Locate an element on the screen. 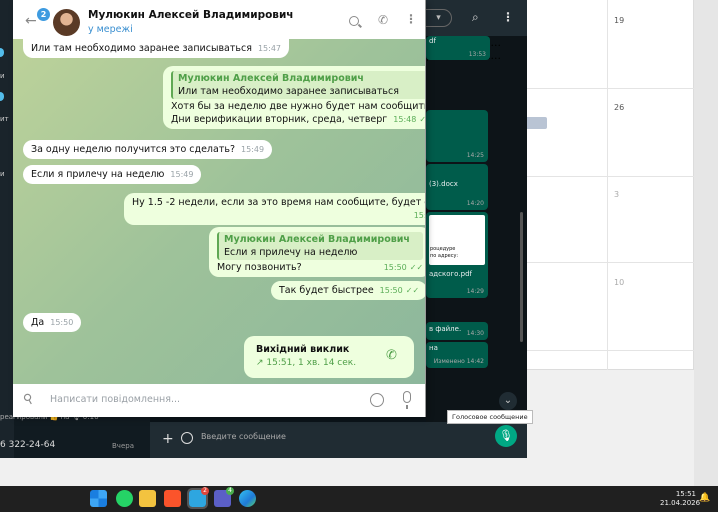  clock-time: 15:51 is located at coordinates (685, 494).